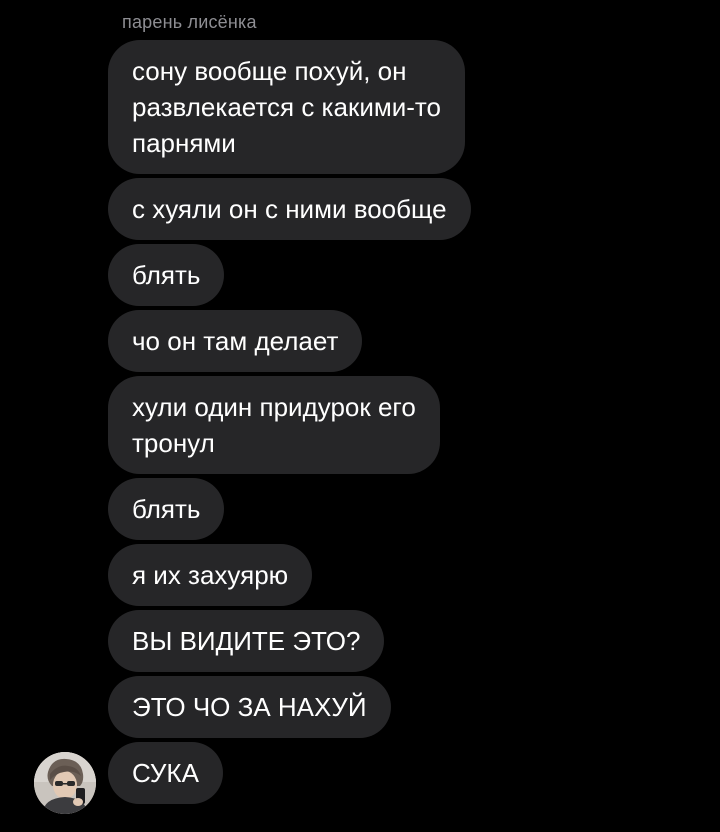 The width and height of the screenshot is (720, 832). Describe the element at coordinates (289, 209) in the screenshot. I see `message-bubble: с хуяли он с ними вообще` at that location.